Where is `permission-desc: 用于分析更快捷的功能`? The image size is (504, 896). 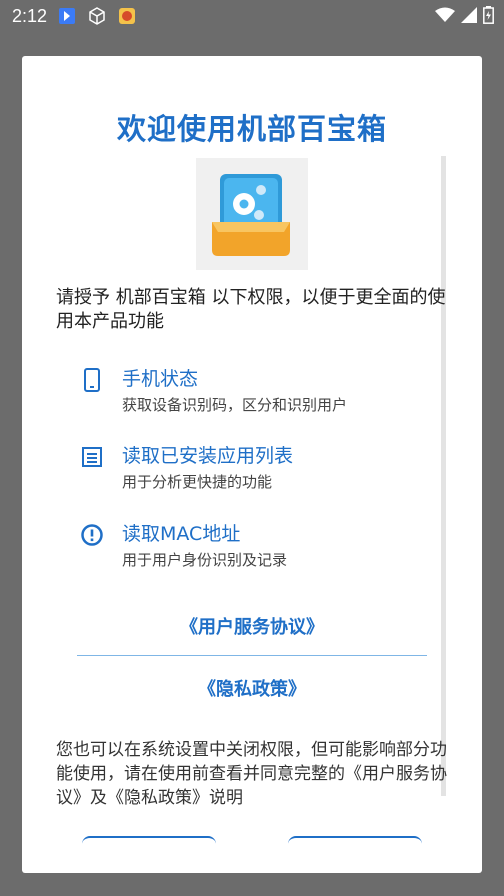 permission-desc: 用于分析更快捷的功能 is located at coordinates (197, 482).